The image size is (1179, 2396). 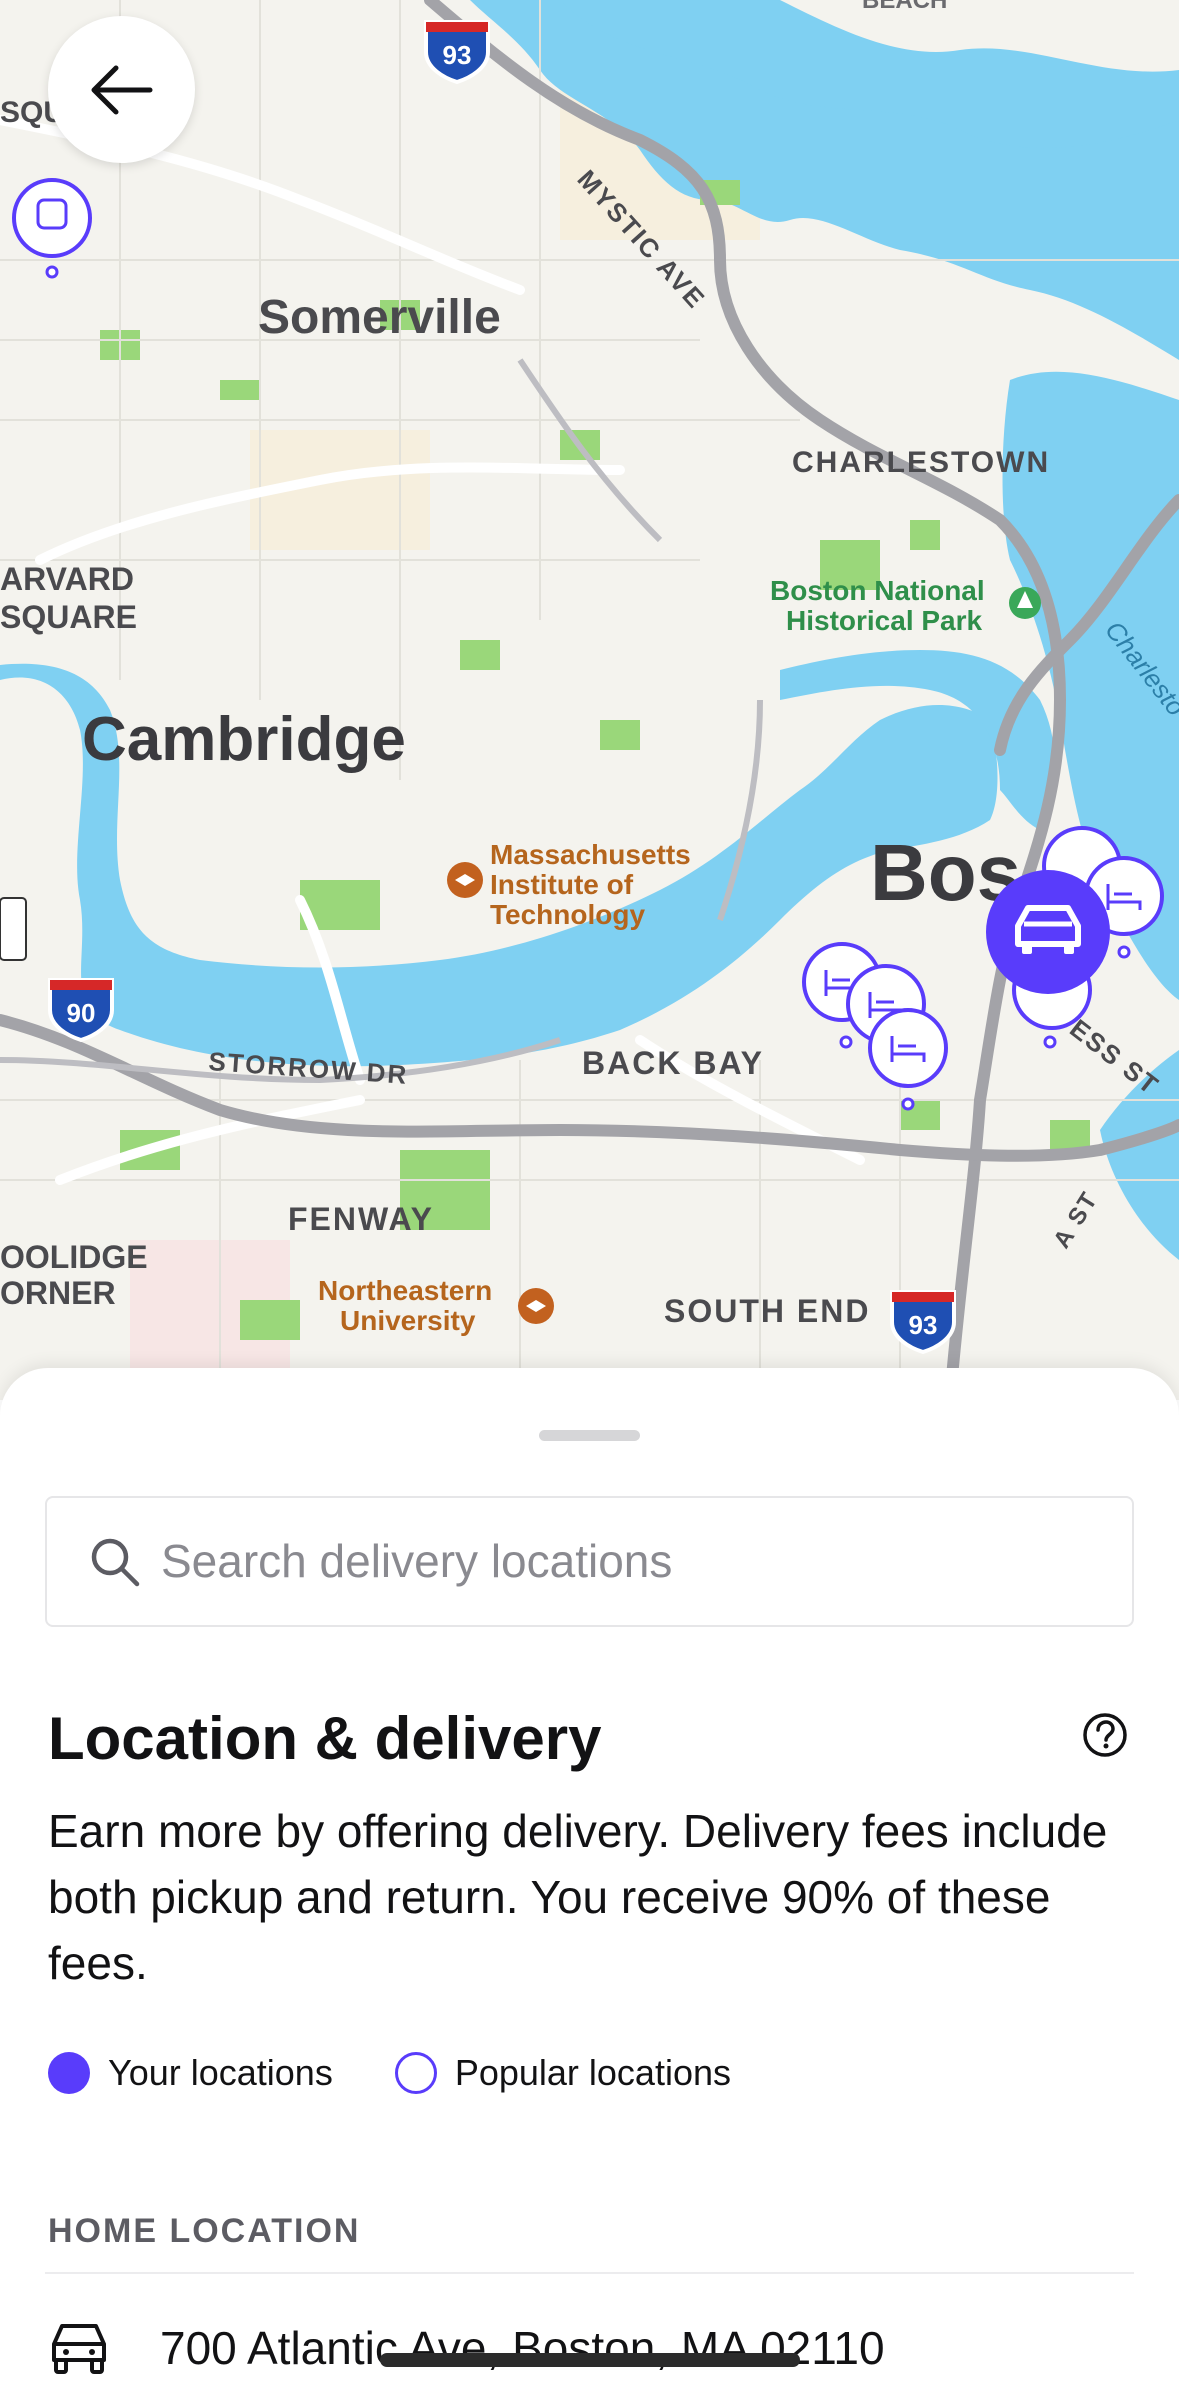 I want to click on filled-pin-icon, so click(x=69, y=2073).